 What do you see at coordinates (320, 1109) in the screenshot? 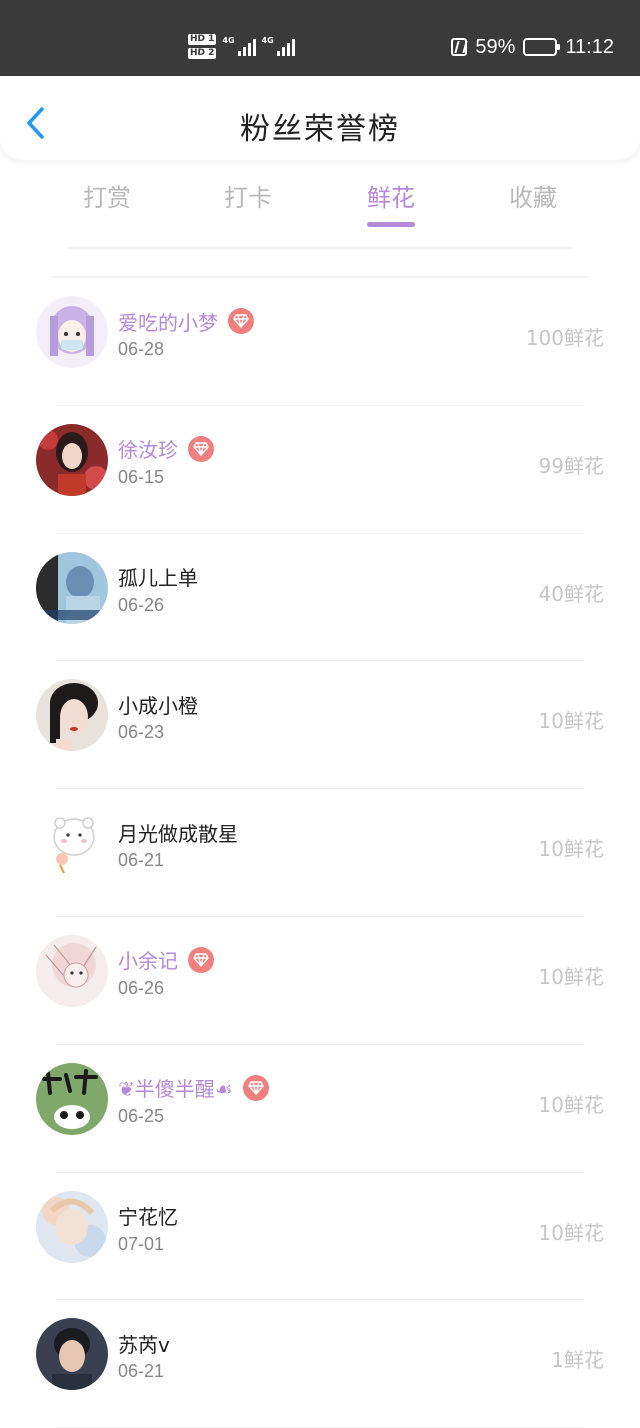
I see `list-item: ❦半傻半醒☙ 06-25 10鲜花` at bounding box center [320, 1109].